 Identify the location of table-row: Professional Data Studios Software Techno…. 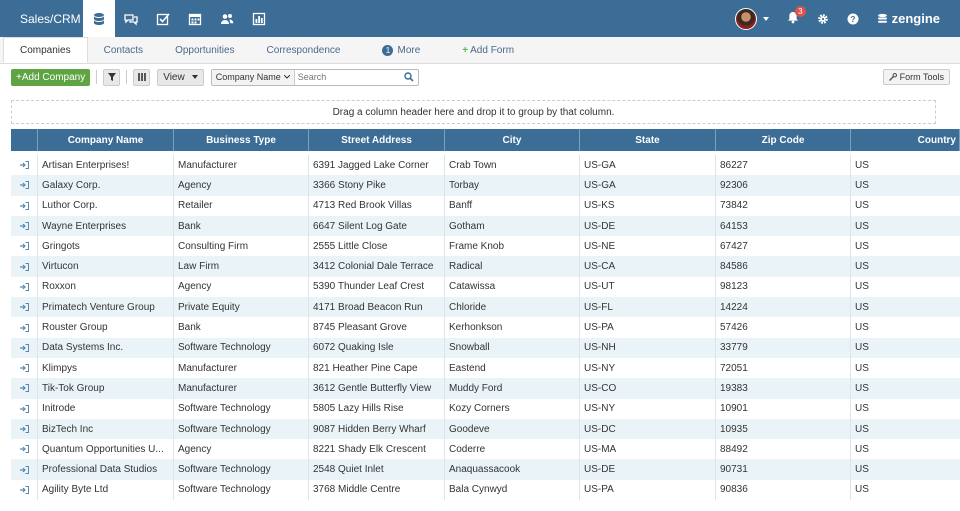
(485, 469).